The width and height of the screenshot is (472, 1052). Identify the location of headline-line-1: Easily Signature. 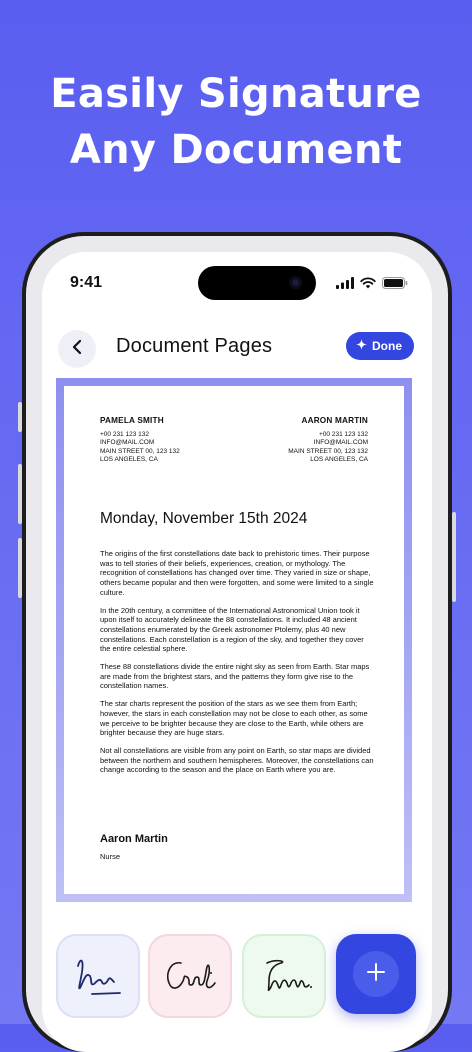
(236, 94).